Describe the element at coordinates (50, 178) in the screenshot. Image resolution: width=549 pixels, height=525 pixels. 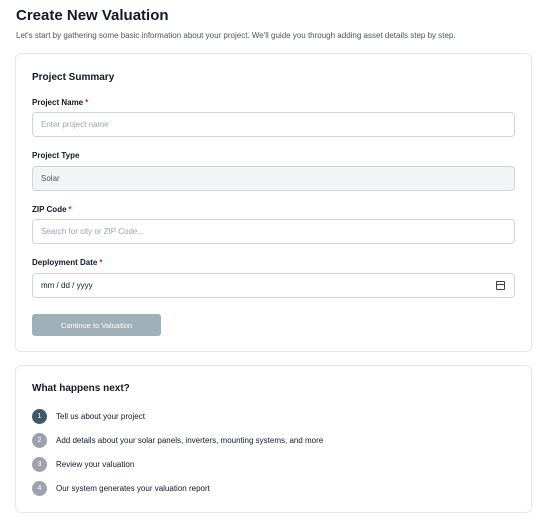
I see `project-type-value: Solar` at that location.